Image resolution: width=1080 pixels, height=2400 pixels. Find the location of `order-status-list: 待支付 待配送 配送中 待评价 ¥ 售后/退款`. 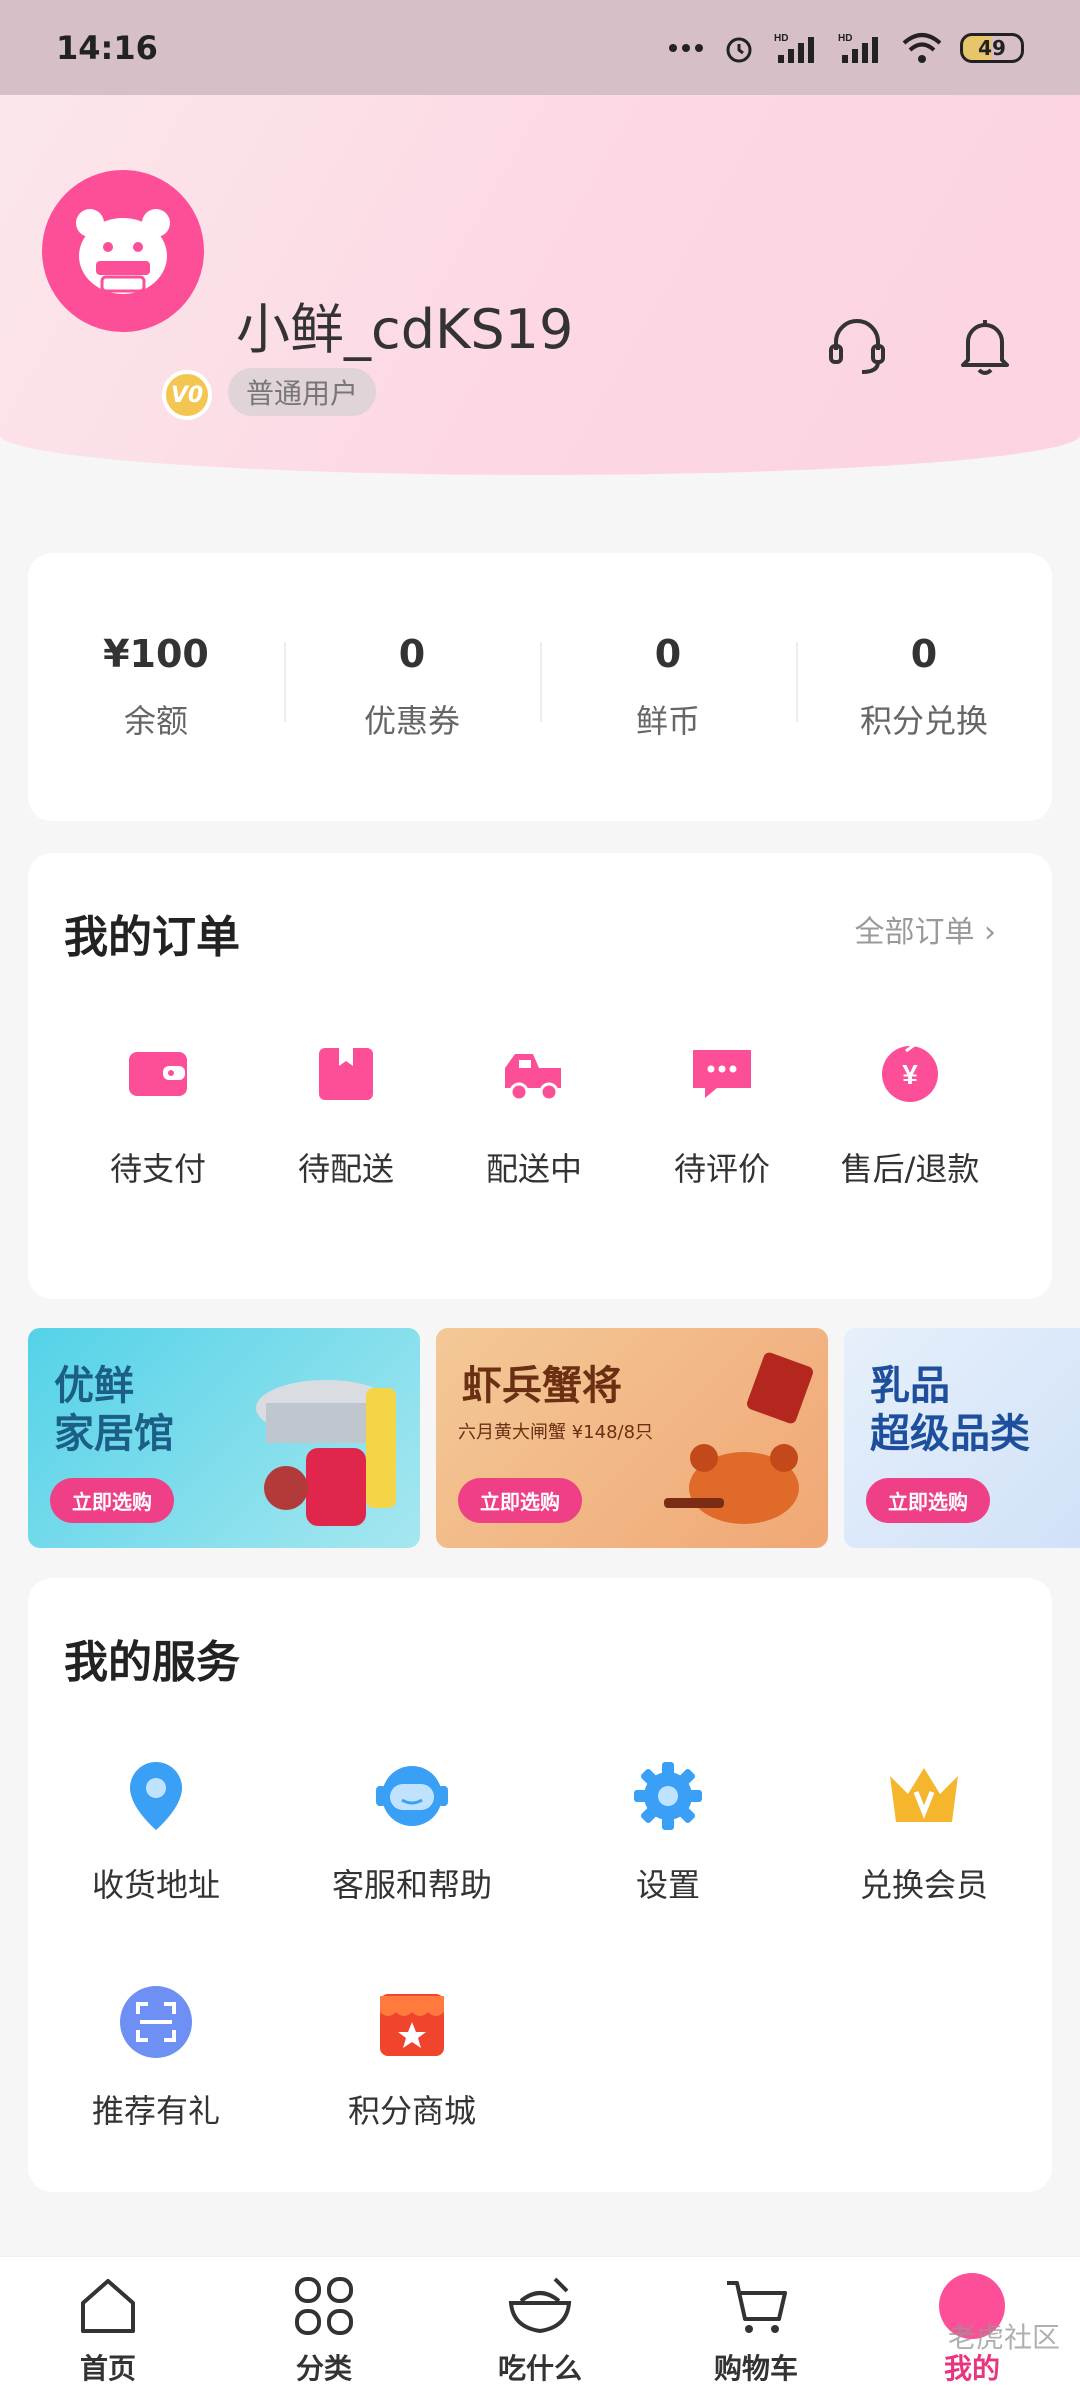

order-status-list: 待支付 待配送 配送中 待评价 ¥ 售后/退款 is located at coordinates (540, 1114).